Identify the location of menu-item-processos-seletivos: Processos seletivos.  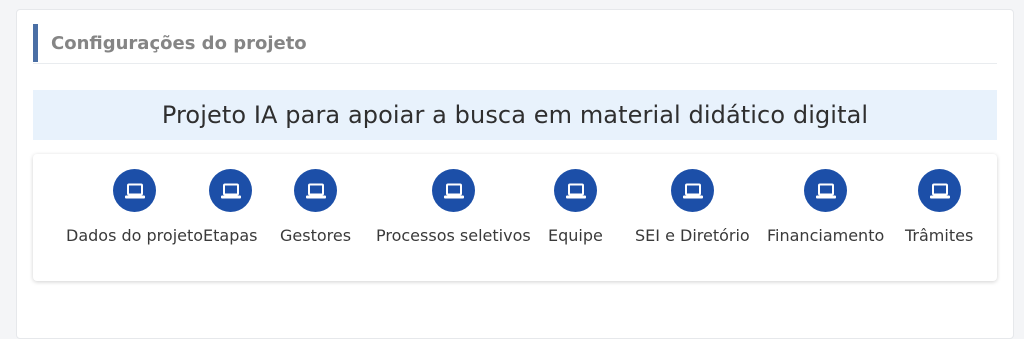
(453, 217).